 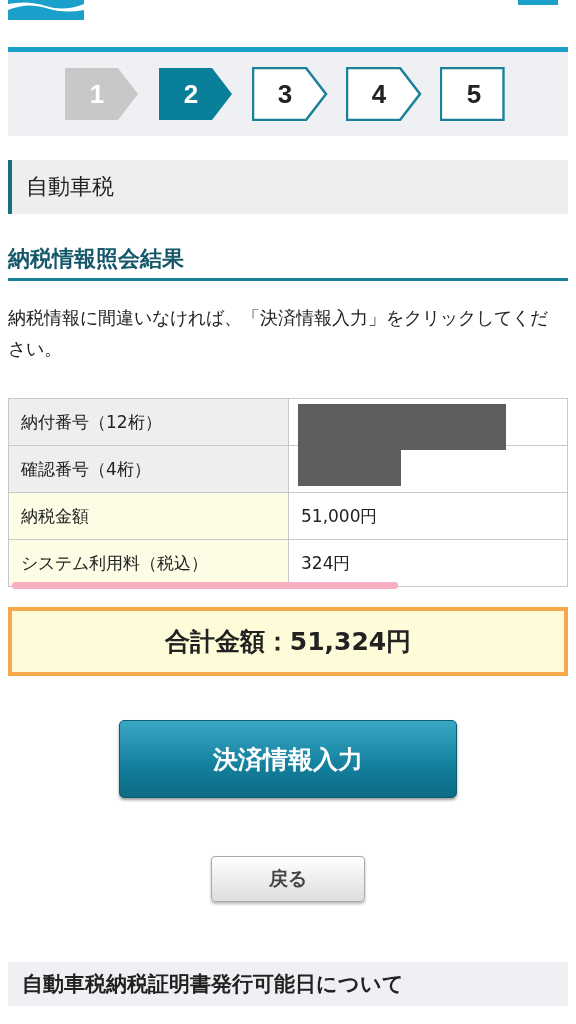 What do you see at coordinates (278, 334) in the screenshot?
I see `instruction-text: 納税情報に間違いなければ、「決済情報入力」をクリックしてください。` at bounding box center [278, 334].